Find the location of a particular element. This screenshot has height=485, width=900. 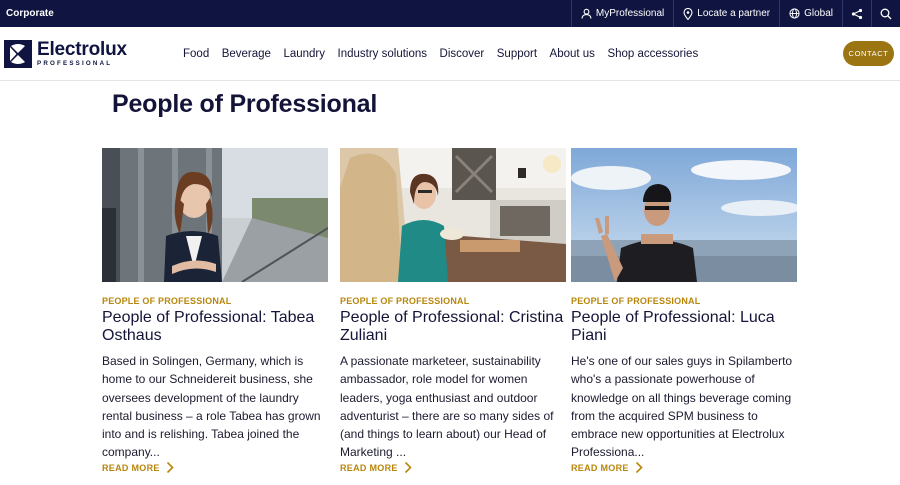

my-professional-link: MyProfessional is located at coordinates (621, 13).